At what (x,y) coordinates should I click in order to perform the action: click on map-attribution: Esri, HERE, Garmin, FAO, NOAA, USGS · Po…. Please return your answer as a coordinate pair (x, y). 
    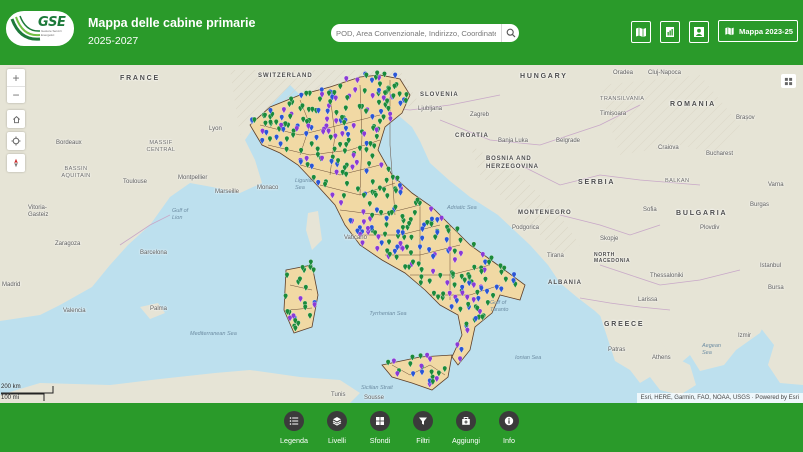
    Looking at the image, I should click on (719, 398).